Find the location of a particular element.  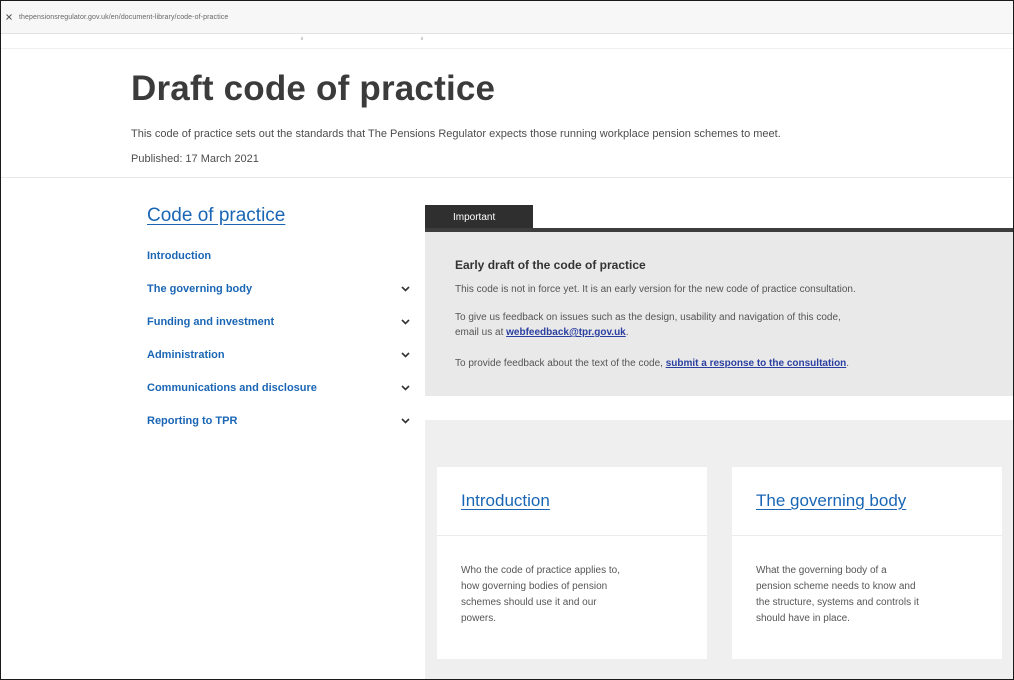

card-description-line: powers. is located at coordinates (479, 618).